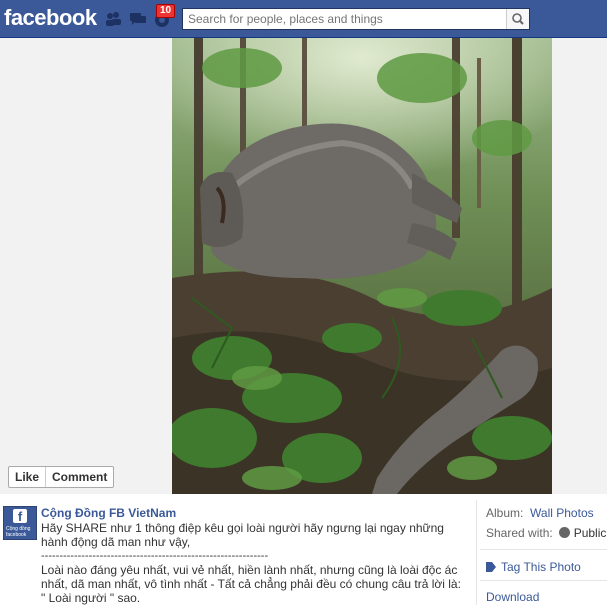 This screenshot has width=607, height=605. I want to click on comment-button: Comment, so click(79, 477).